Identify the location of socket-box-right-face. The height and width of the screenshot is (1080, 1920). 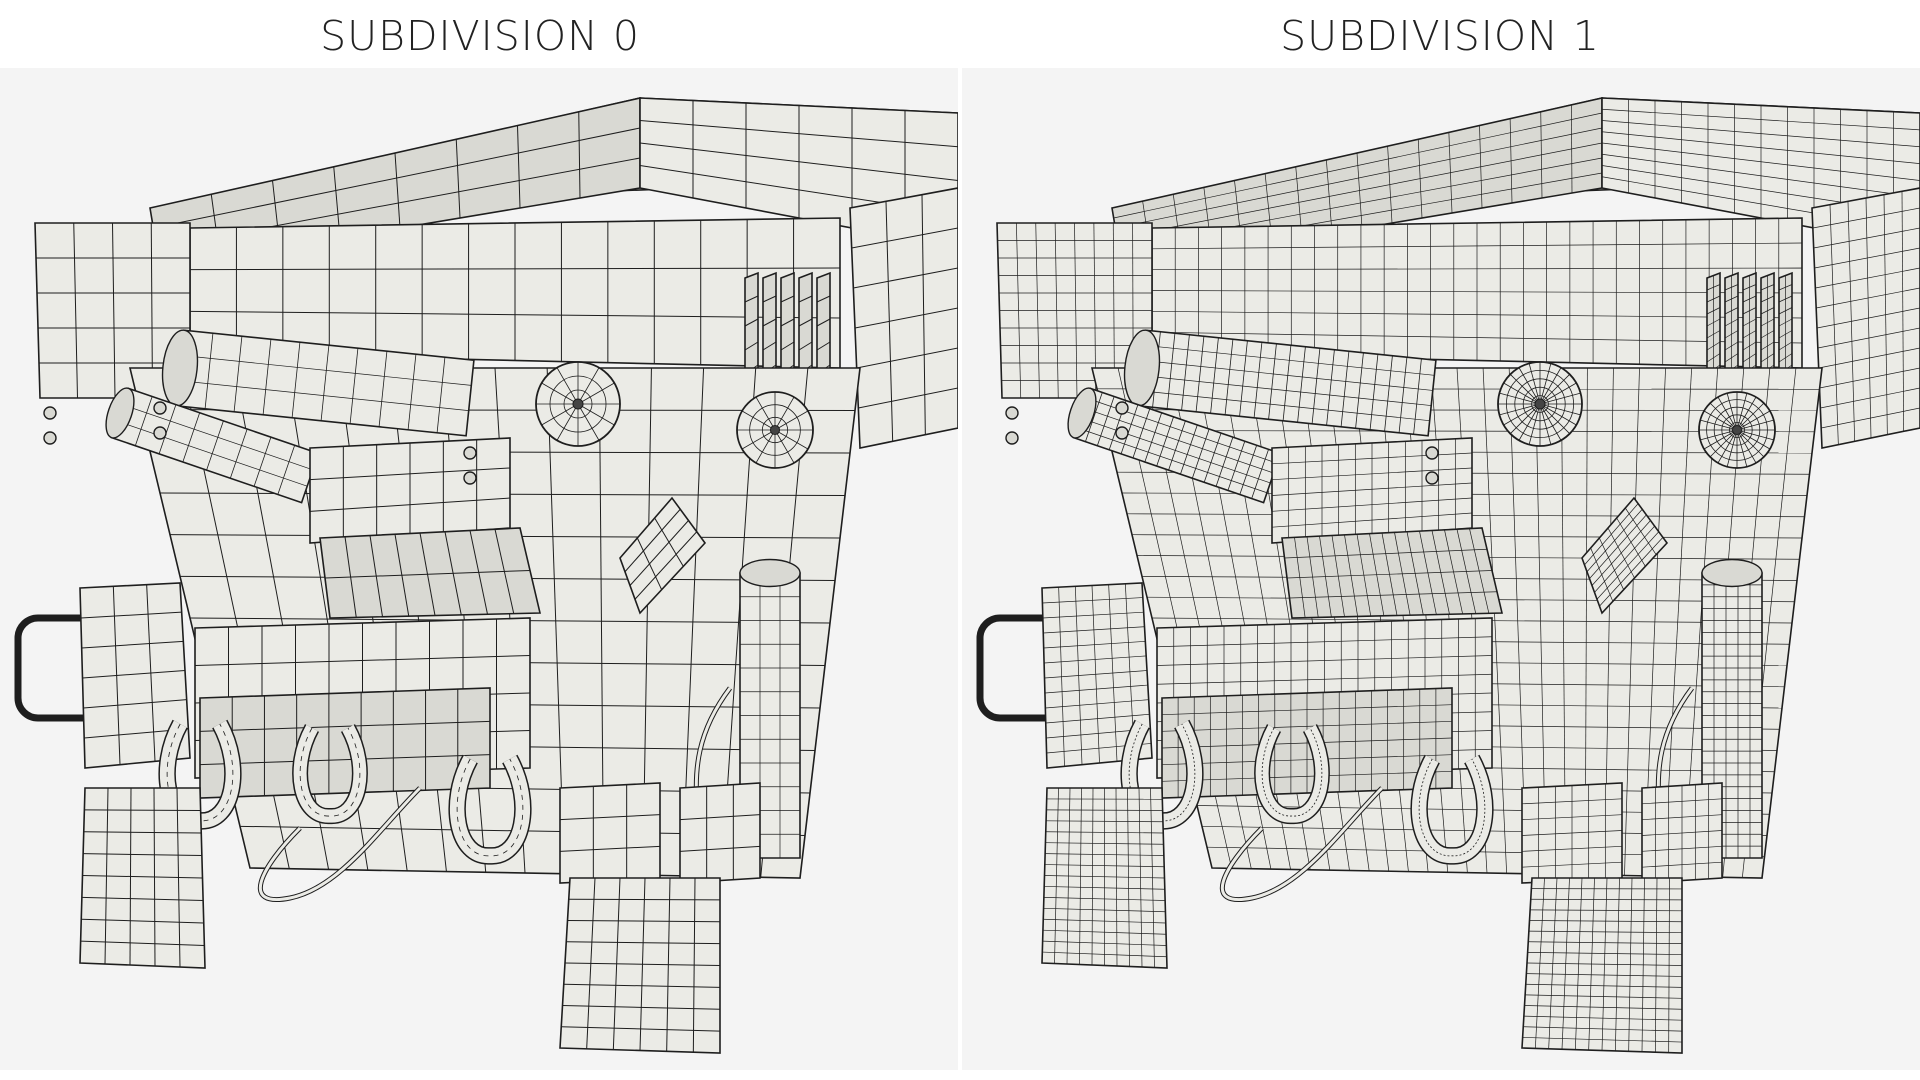
(720, 833).